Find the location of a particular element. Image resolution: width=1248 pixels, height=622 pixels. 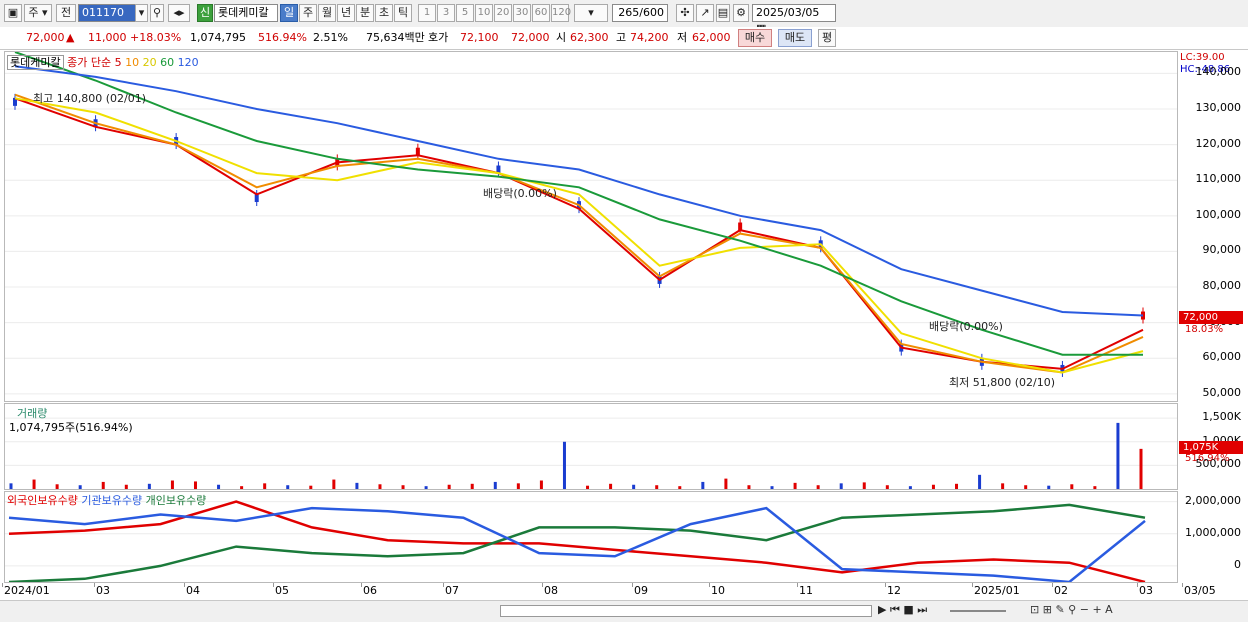

rewind-icon: ⏮ is located at coordinates (895, 609).